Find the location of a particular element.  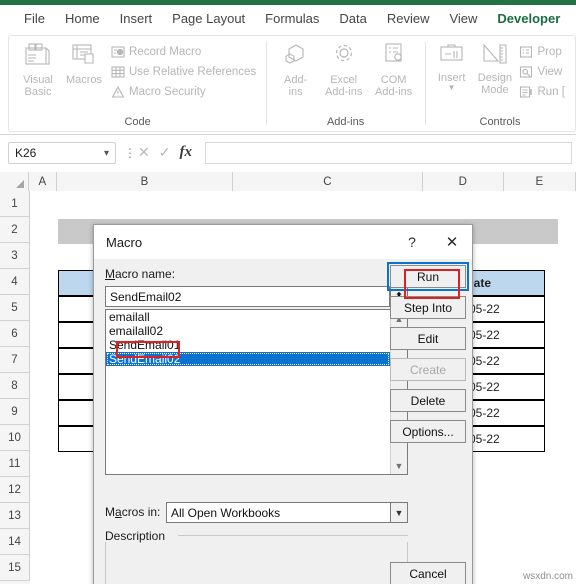

formula-input is located at coordinates (388, 153).